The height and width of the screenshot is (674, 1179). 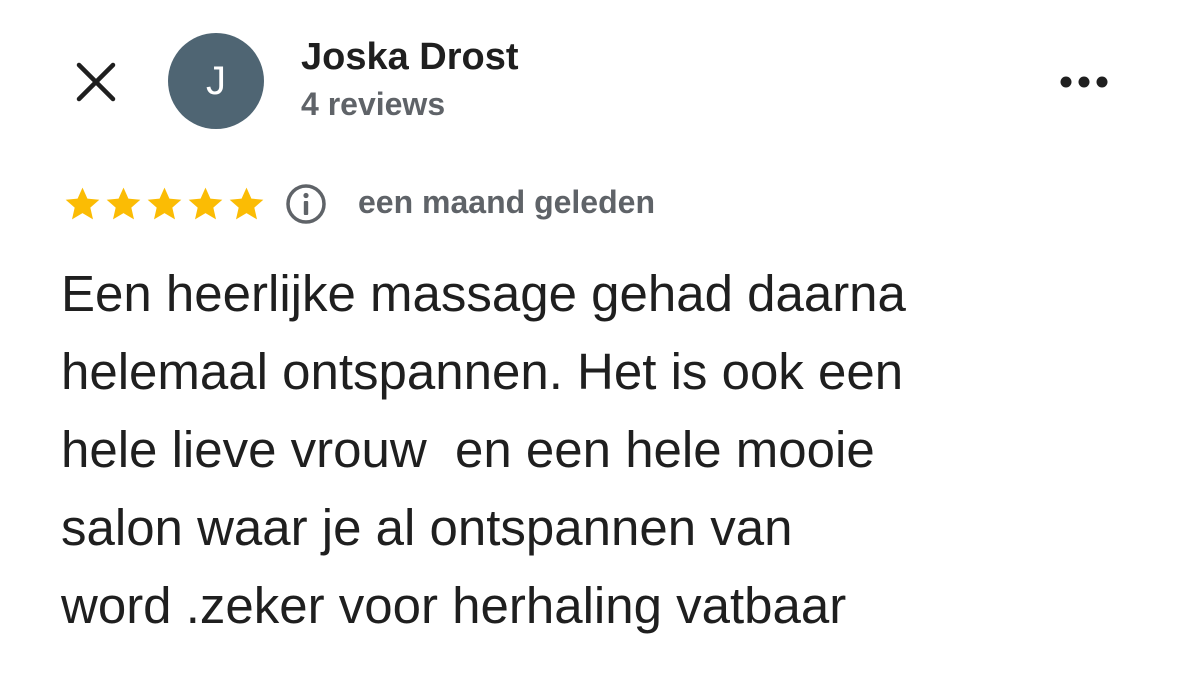 I want to click on reviewer-name: Joska Drost, so click(x=410, y=57).